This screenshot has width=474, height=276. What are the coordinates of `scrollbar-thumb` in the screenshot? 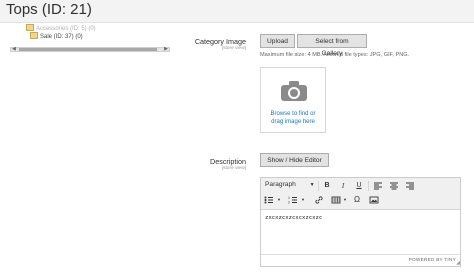 It's located at (88, 49).